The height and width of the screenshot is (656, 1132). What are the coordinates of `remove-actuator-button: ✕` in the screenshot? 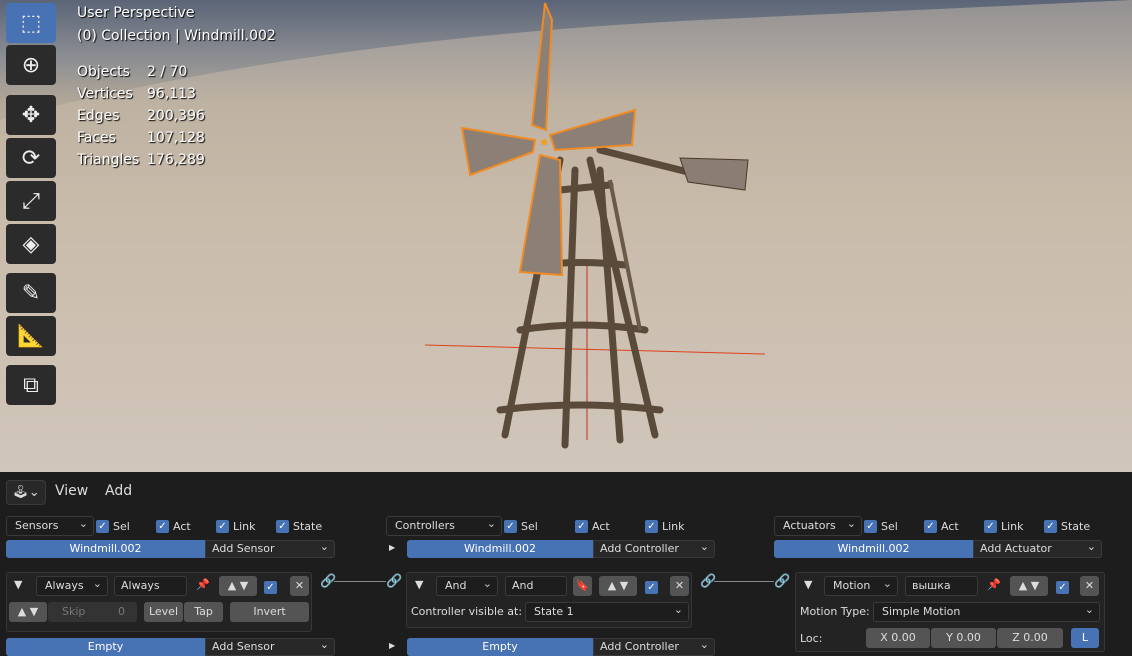 It's located at (1089, 586).